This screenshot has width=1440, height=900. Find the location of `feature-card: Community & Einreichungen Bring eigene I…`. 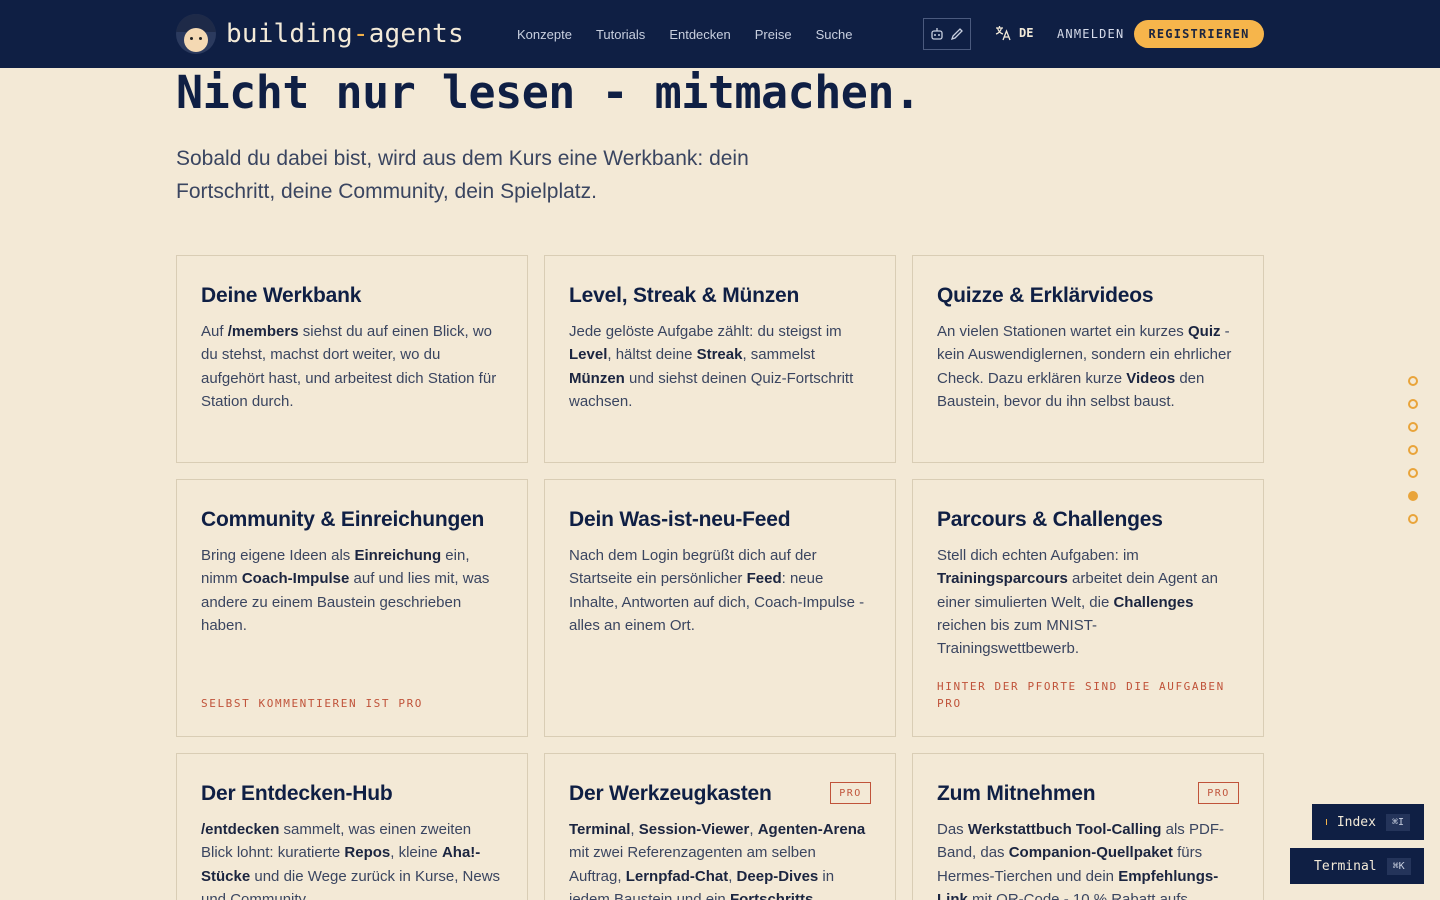

feature-card: Community & Einreichungen Bring eigene I… is located at coordinates (352, 608).